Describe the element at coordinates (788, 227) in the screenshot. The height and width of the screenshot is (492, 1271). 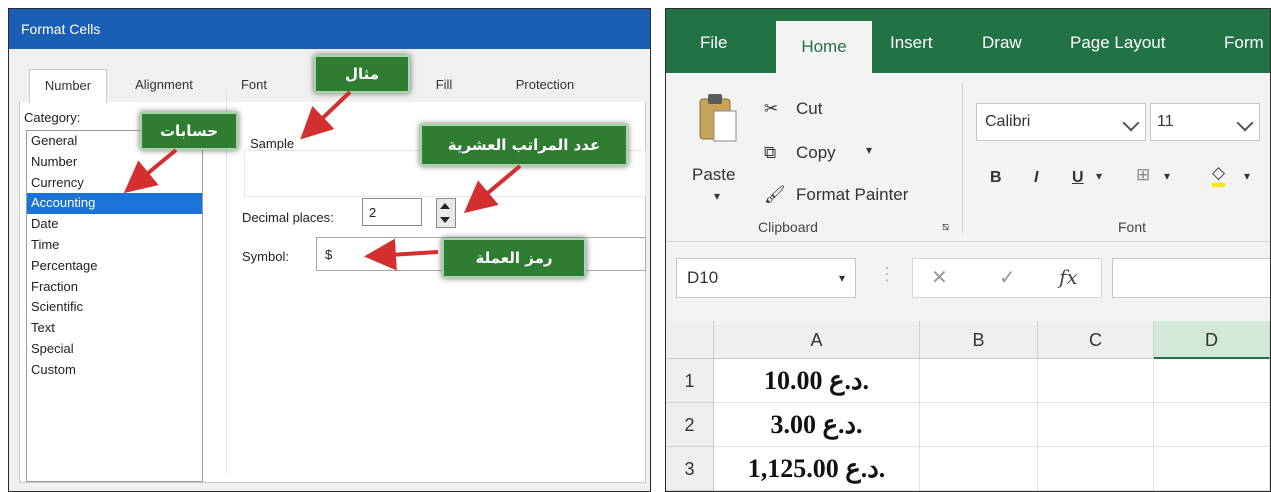
I see `clipboard-group-label: Clipboard` at that location.